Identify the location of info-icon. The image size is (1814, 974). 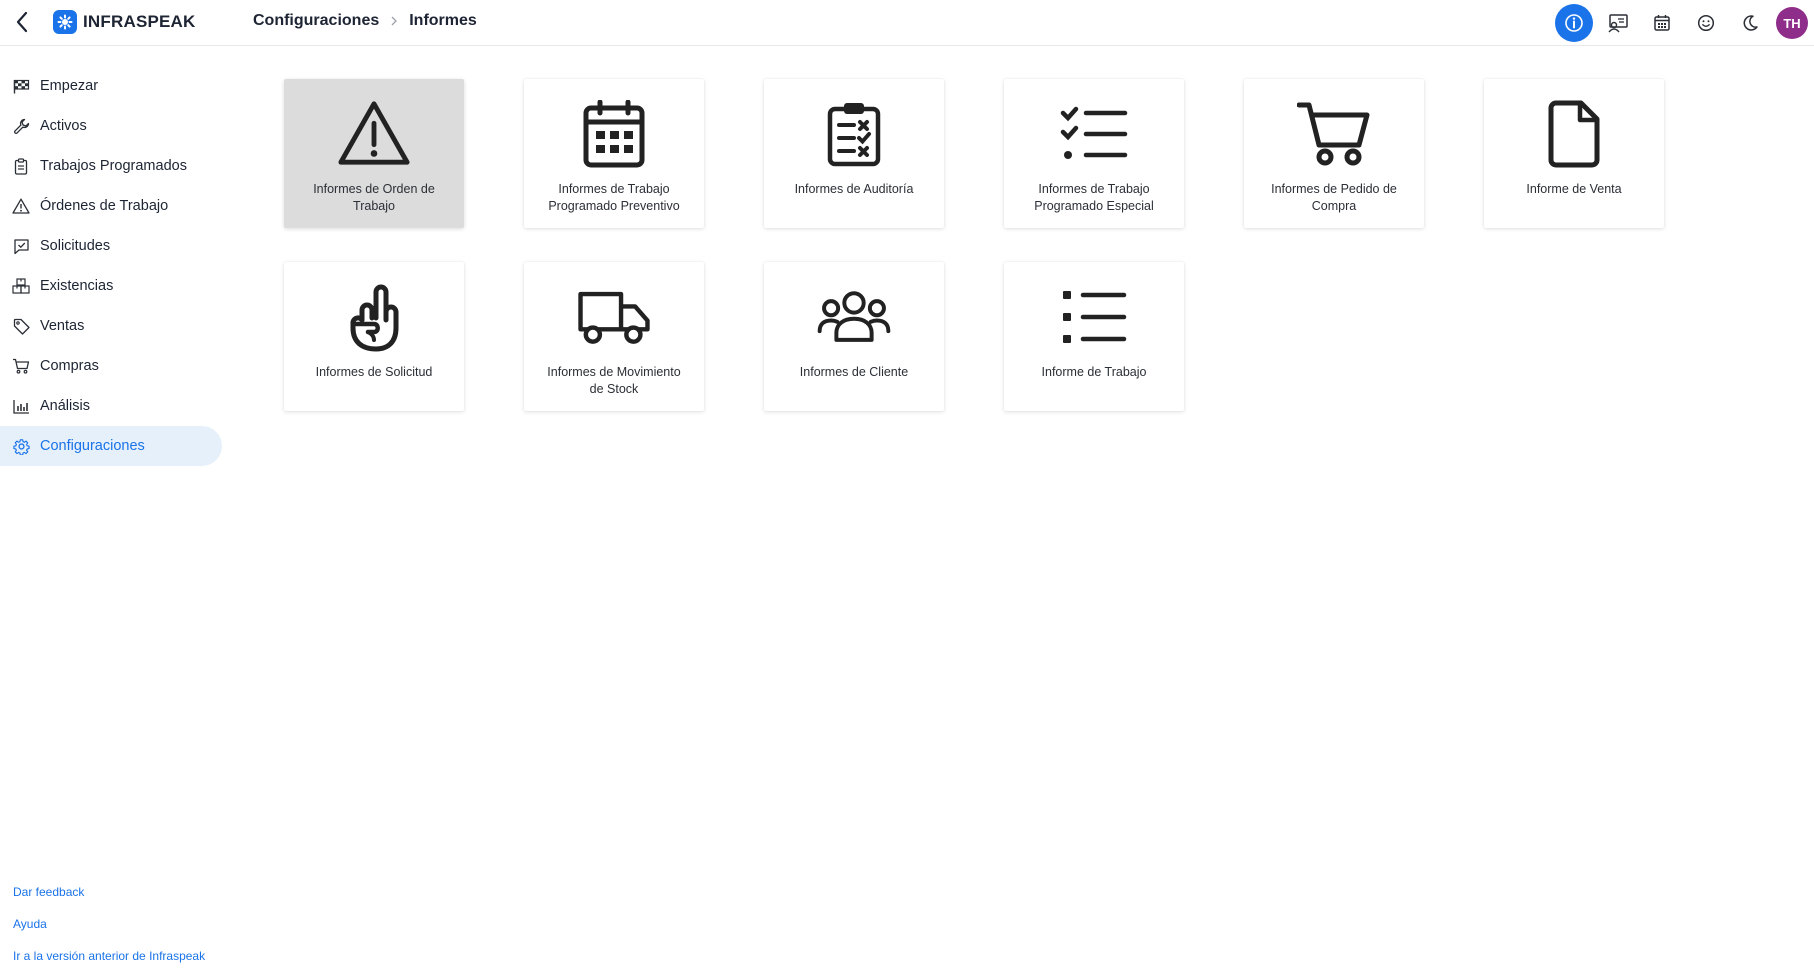
(1574, 23).